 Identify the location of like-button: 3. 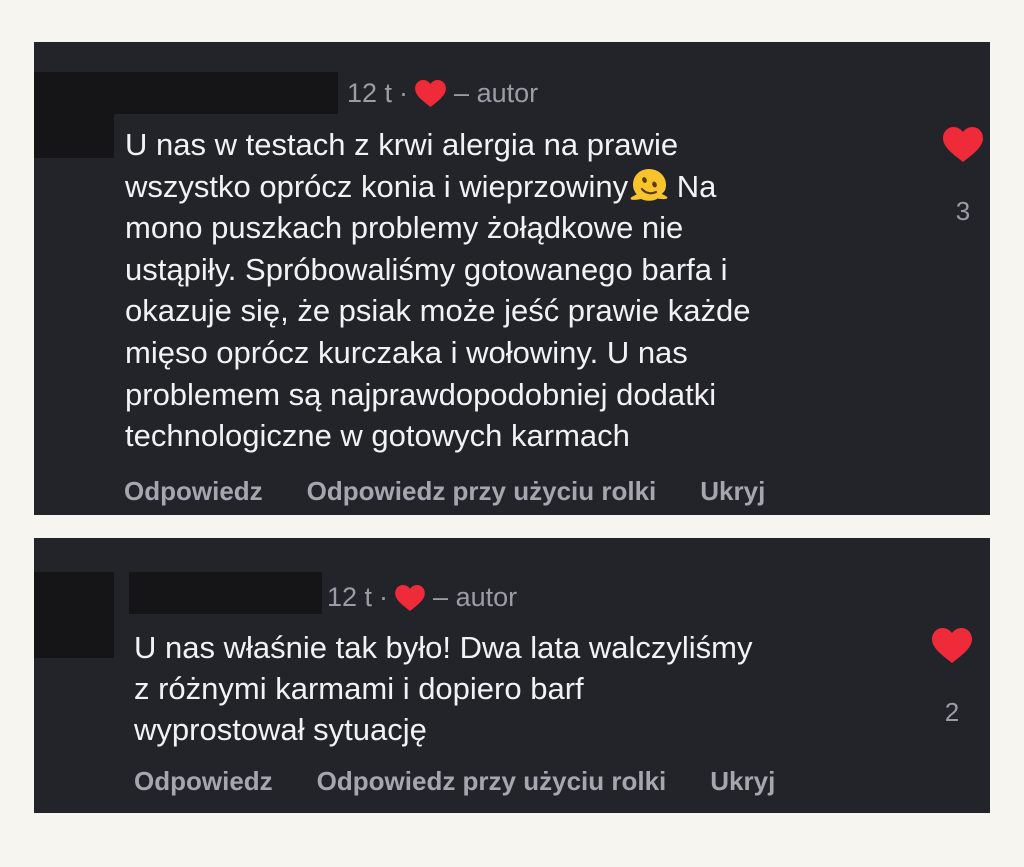
(963, 177).